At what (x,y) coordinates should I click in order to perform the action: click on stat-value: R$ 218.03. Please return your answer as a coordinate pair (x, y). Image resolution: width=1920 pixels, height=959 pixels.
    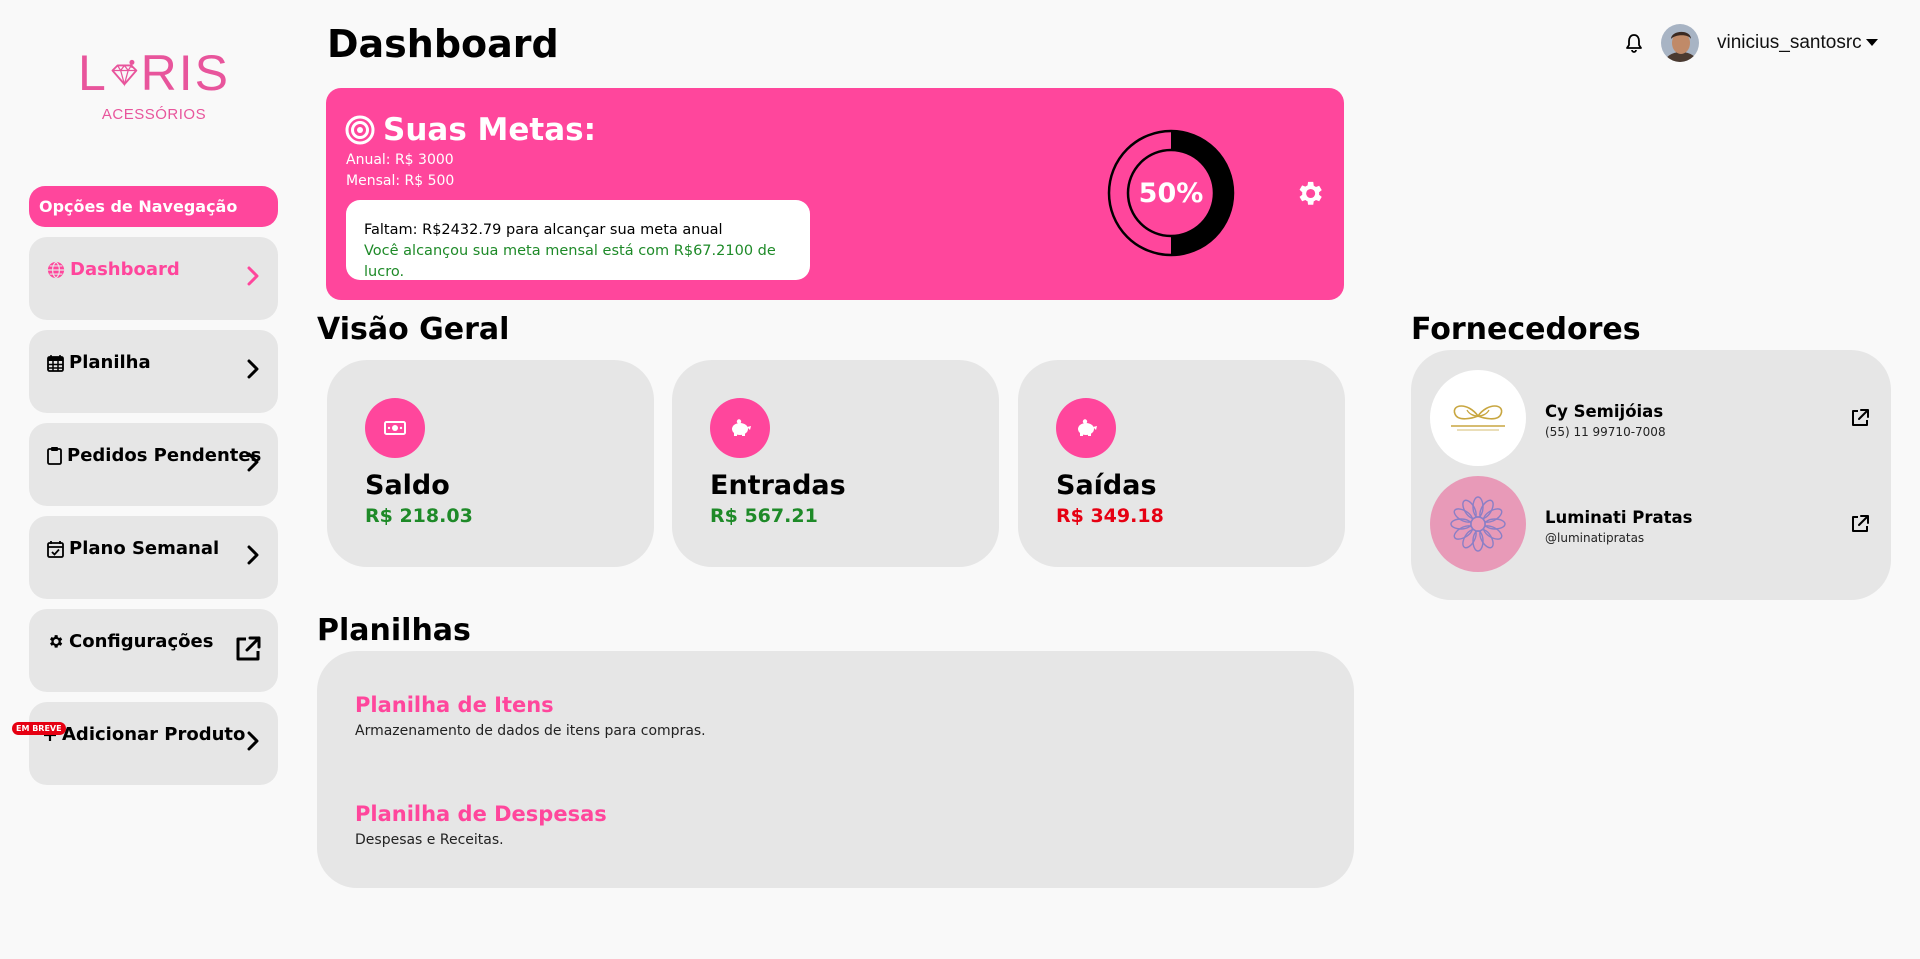
    Looking at the image, I should click on (419, 516).